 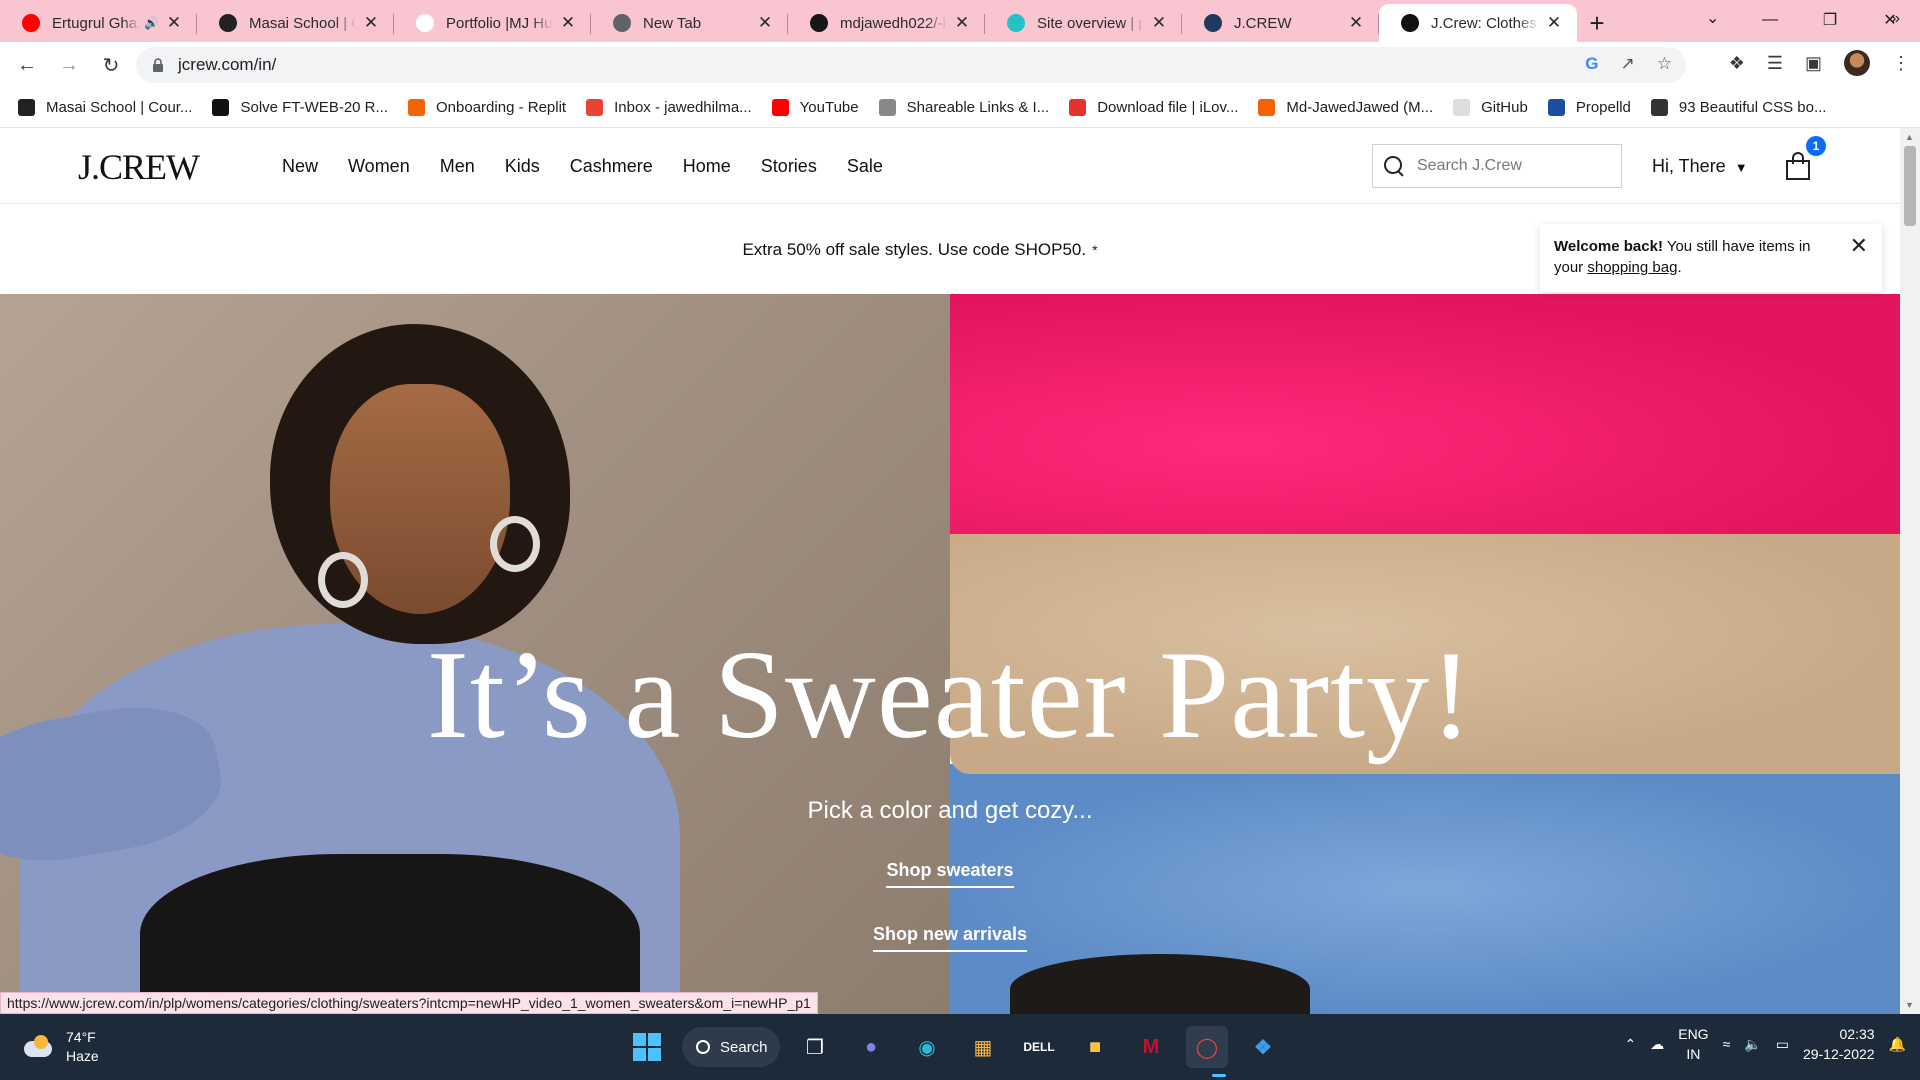 I want to click on bookmark-item: Propelld, so click(x=1589, y=107).